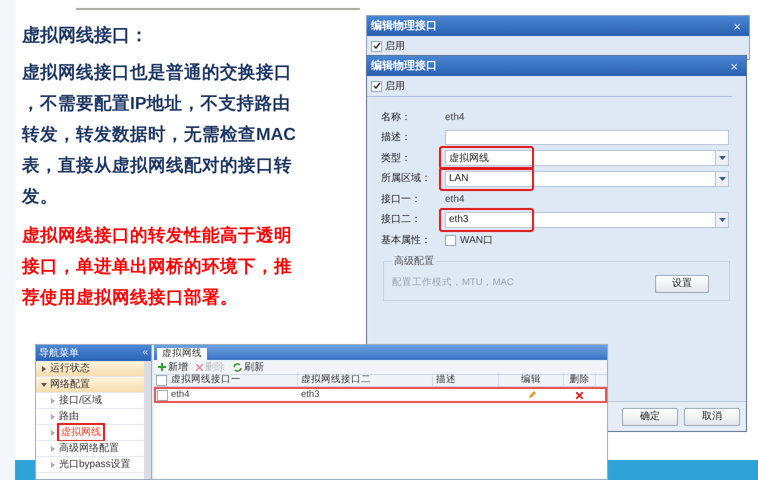 This screenshot has height=480, width=758. I want to click on group-legend: 高级配置, so click(414, 261).